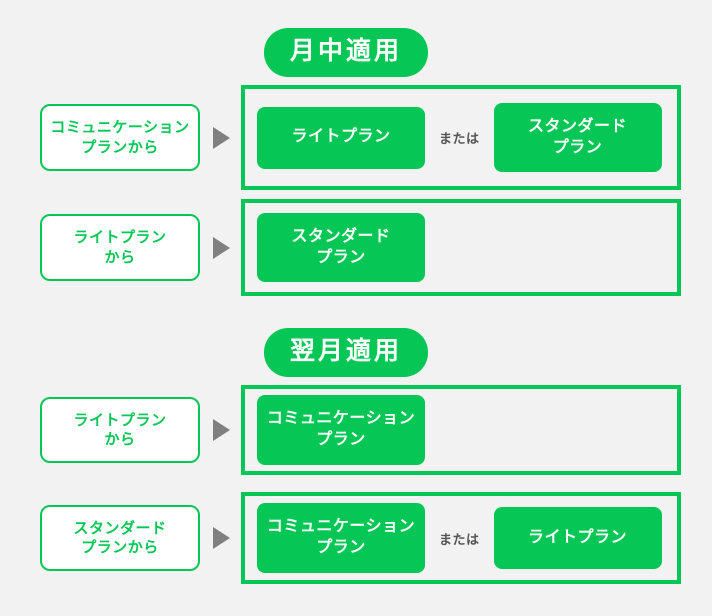  I want to click on section-badge-row-mid-month: 月中適用, so click(356, 52).